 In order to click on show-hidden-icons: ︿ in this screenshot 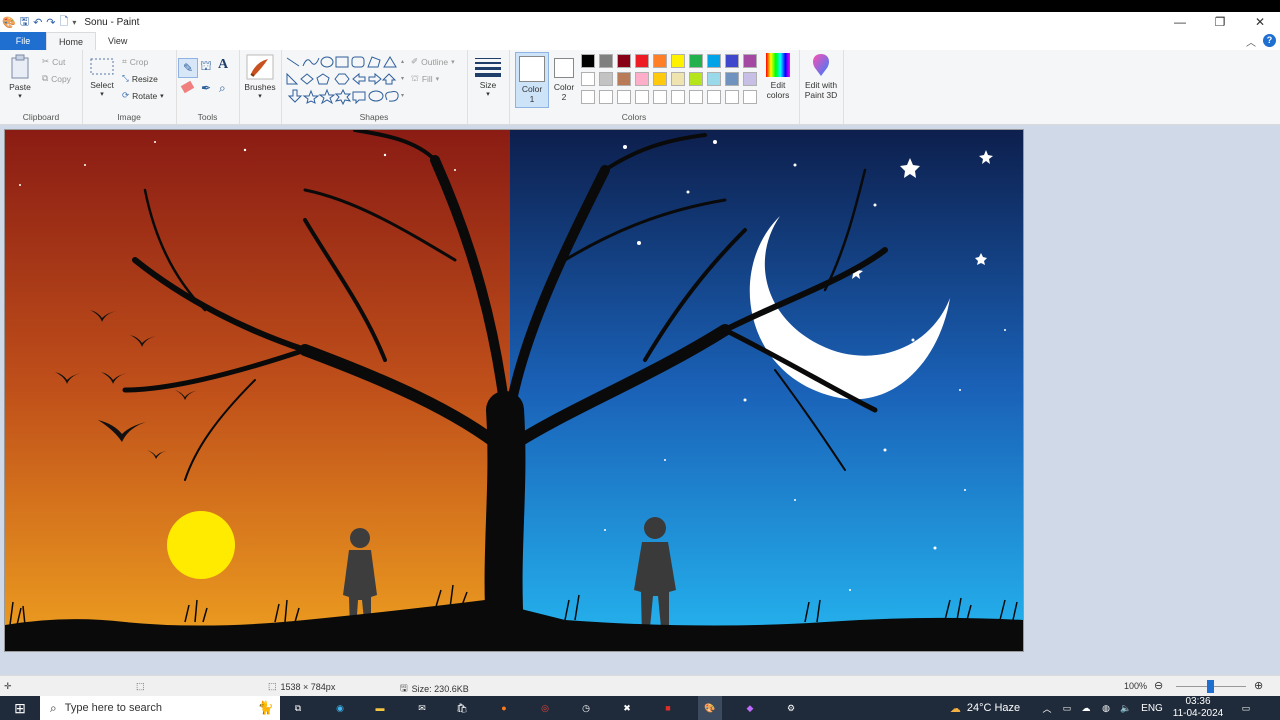, I will do `click(1047, 708)`.